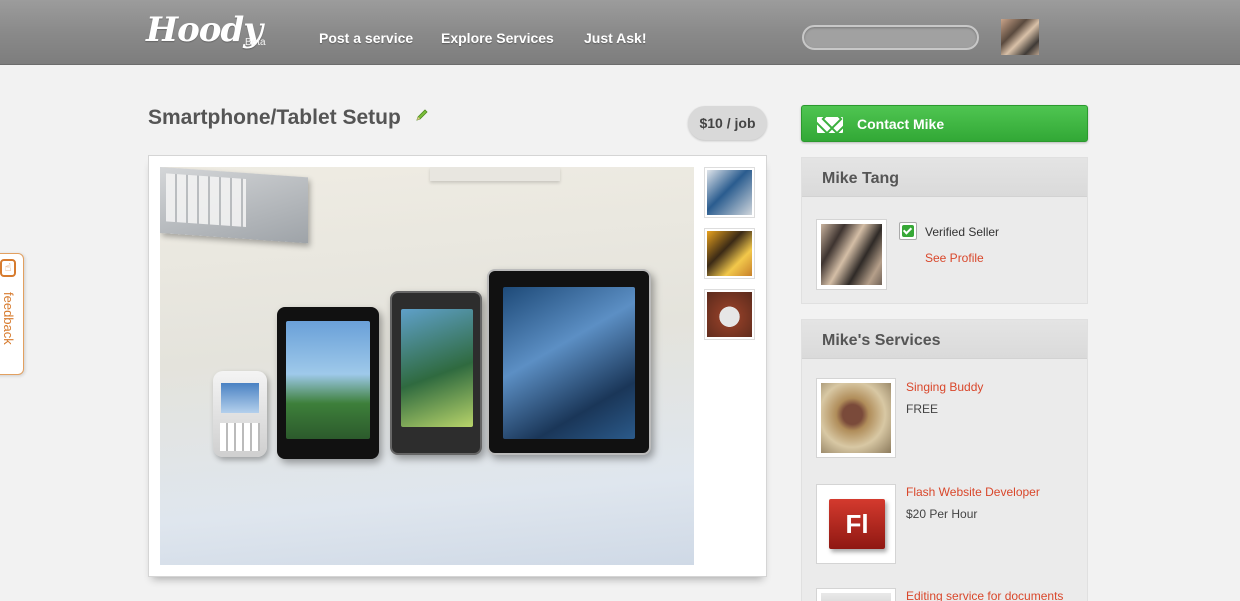  What do you see at coordinates (901, 124) in the screenshot?
I see `contact-button-label: Contact Mike` at bounding box center [901, 124].